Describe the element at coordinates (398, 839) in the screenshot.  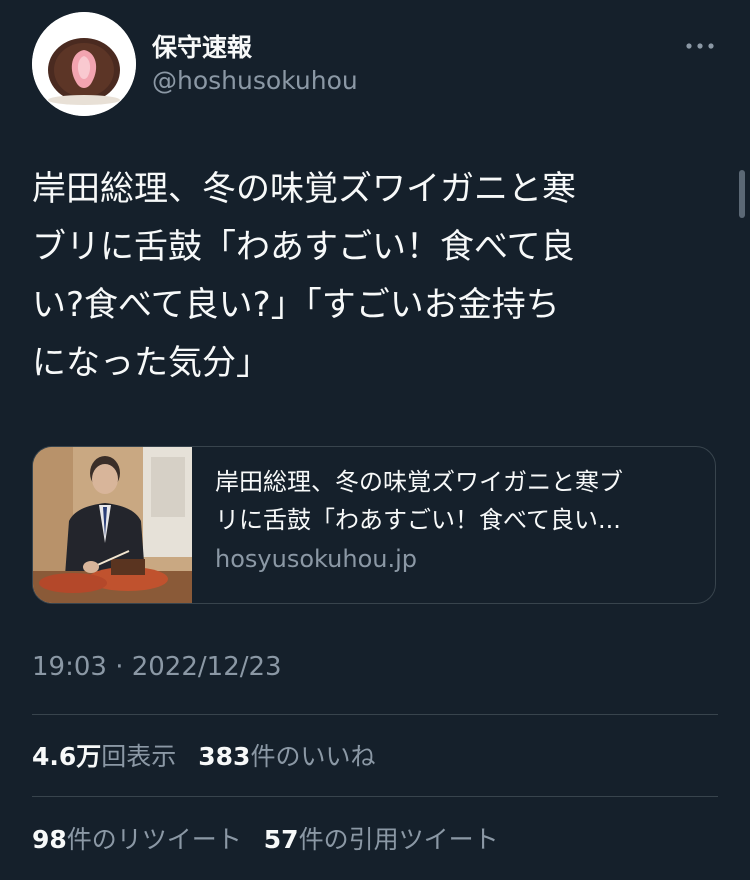
I see `quotes-label: 件の引用ツイート` at that location.